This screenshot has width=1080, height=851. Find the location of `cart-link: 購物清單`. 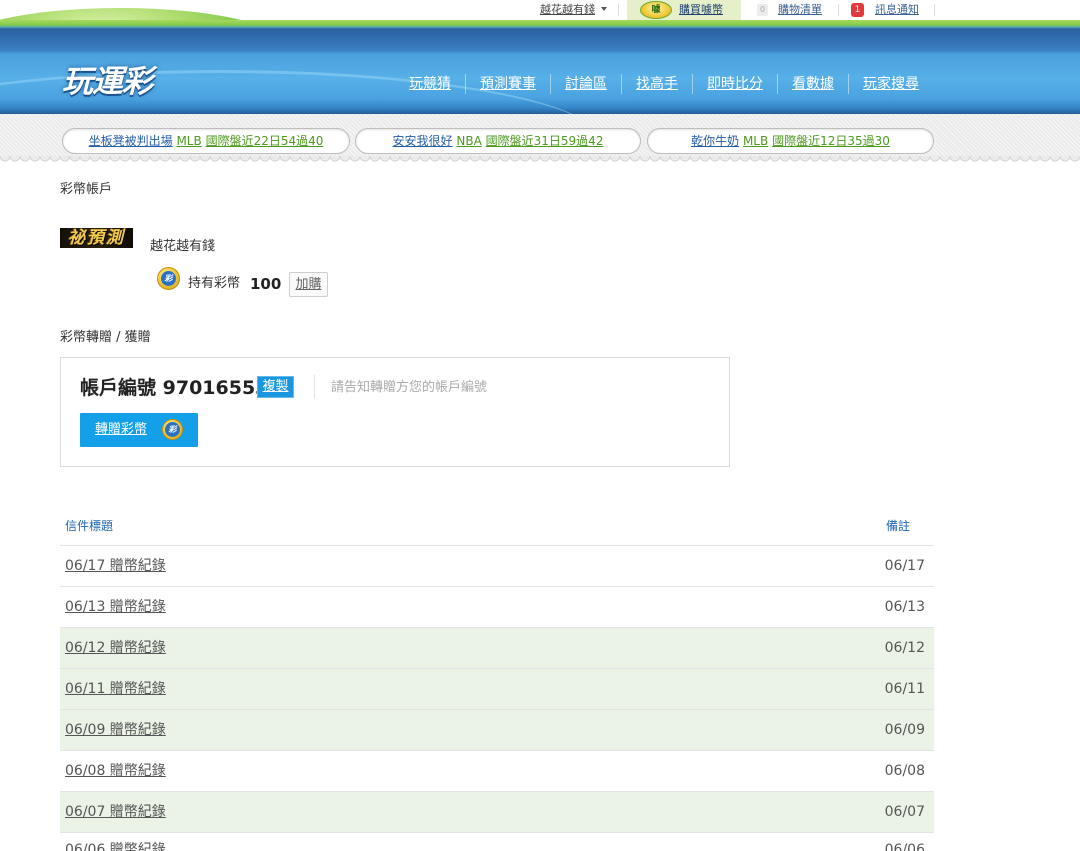

cart-link: 購物清單 is located at coordinates (800, 10).